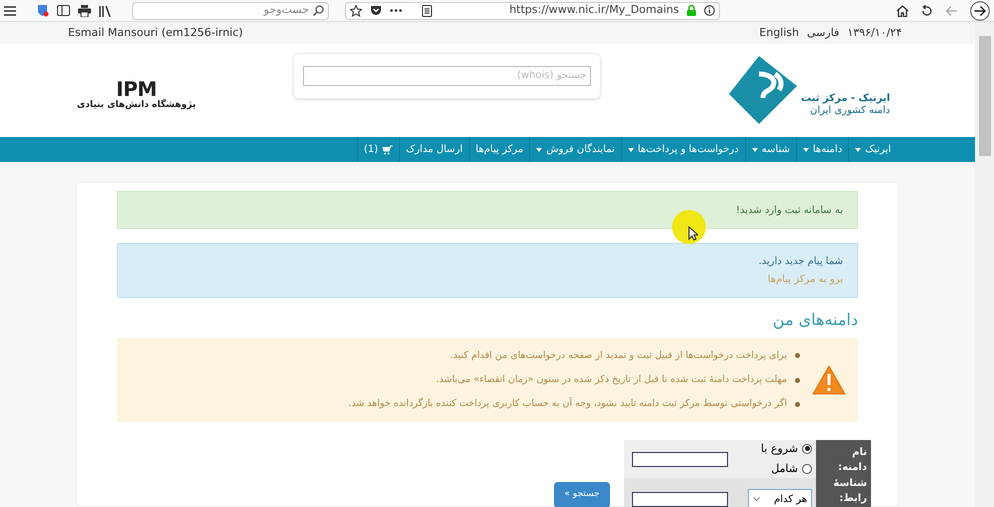  What do you see at coordinates (230, 11) in the screenshot?
I see `search-field: جست‌وجو` at bounding box center [230, 11].